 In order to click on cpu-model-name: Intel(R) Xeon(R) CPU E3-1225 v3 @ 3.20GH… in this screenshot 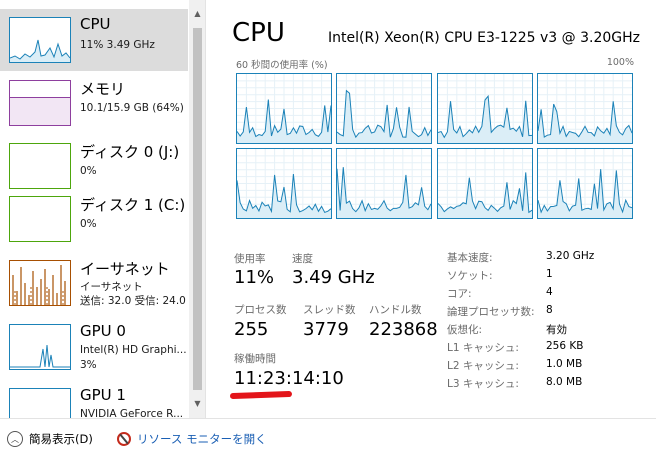, I will do `click(484, 38)`.